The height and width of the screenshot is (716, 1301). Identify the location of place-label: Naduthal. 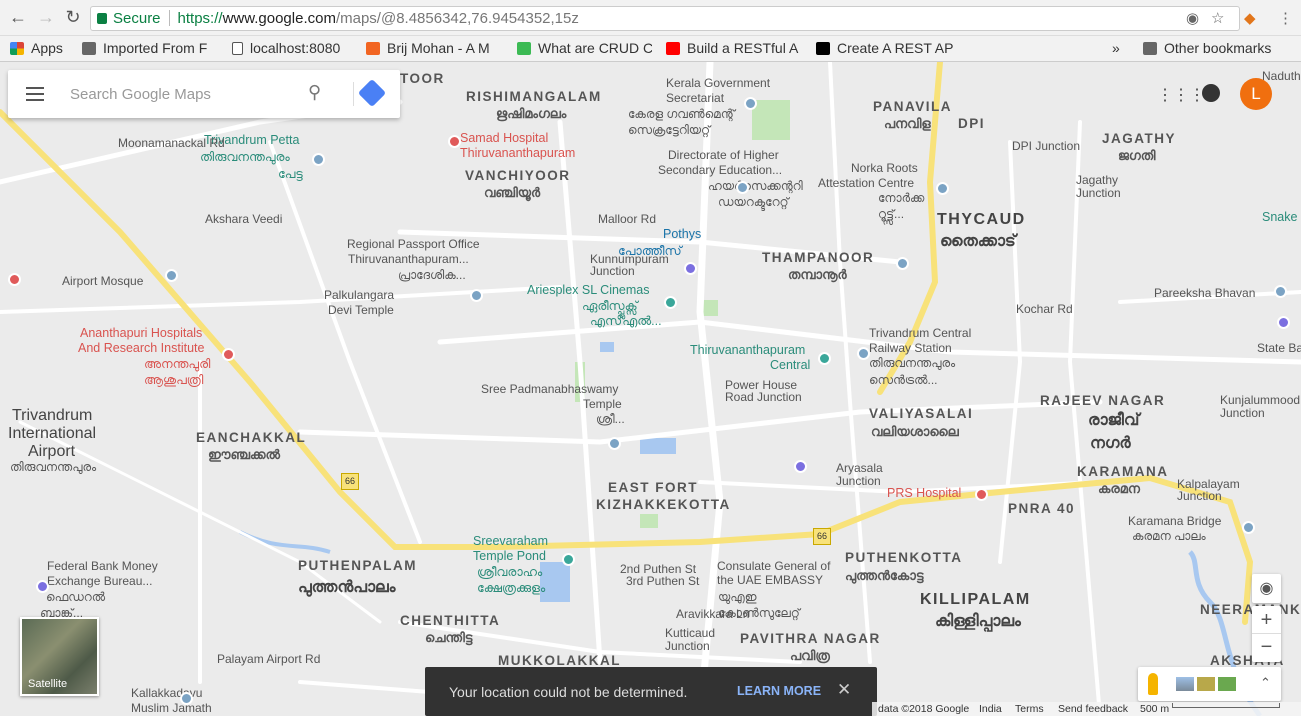
(1281, 76).